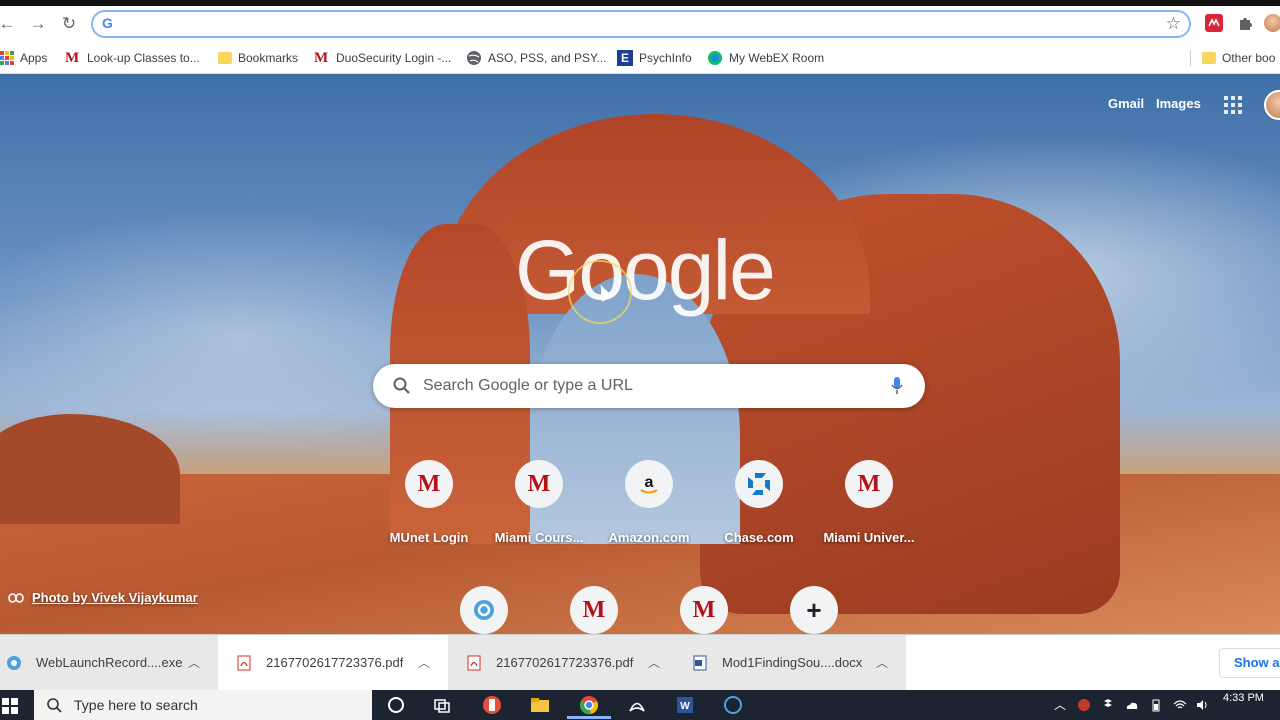 Image resolution: width=1280 pixels, height=720 pixels. What do you see at coordinates (474, 58) in the screenshot?
I see `globe-icon` at bounding box center [474, 58].